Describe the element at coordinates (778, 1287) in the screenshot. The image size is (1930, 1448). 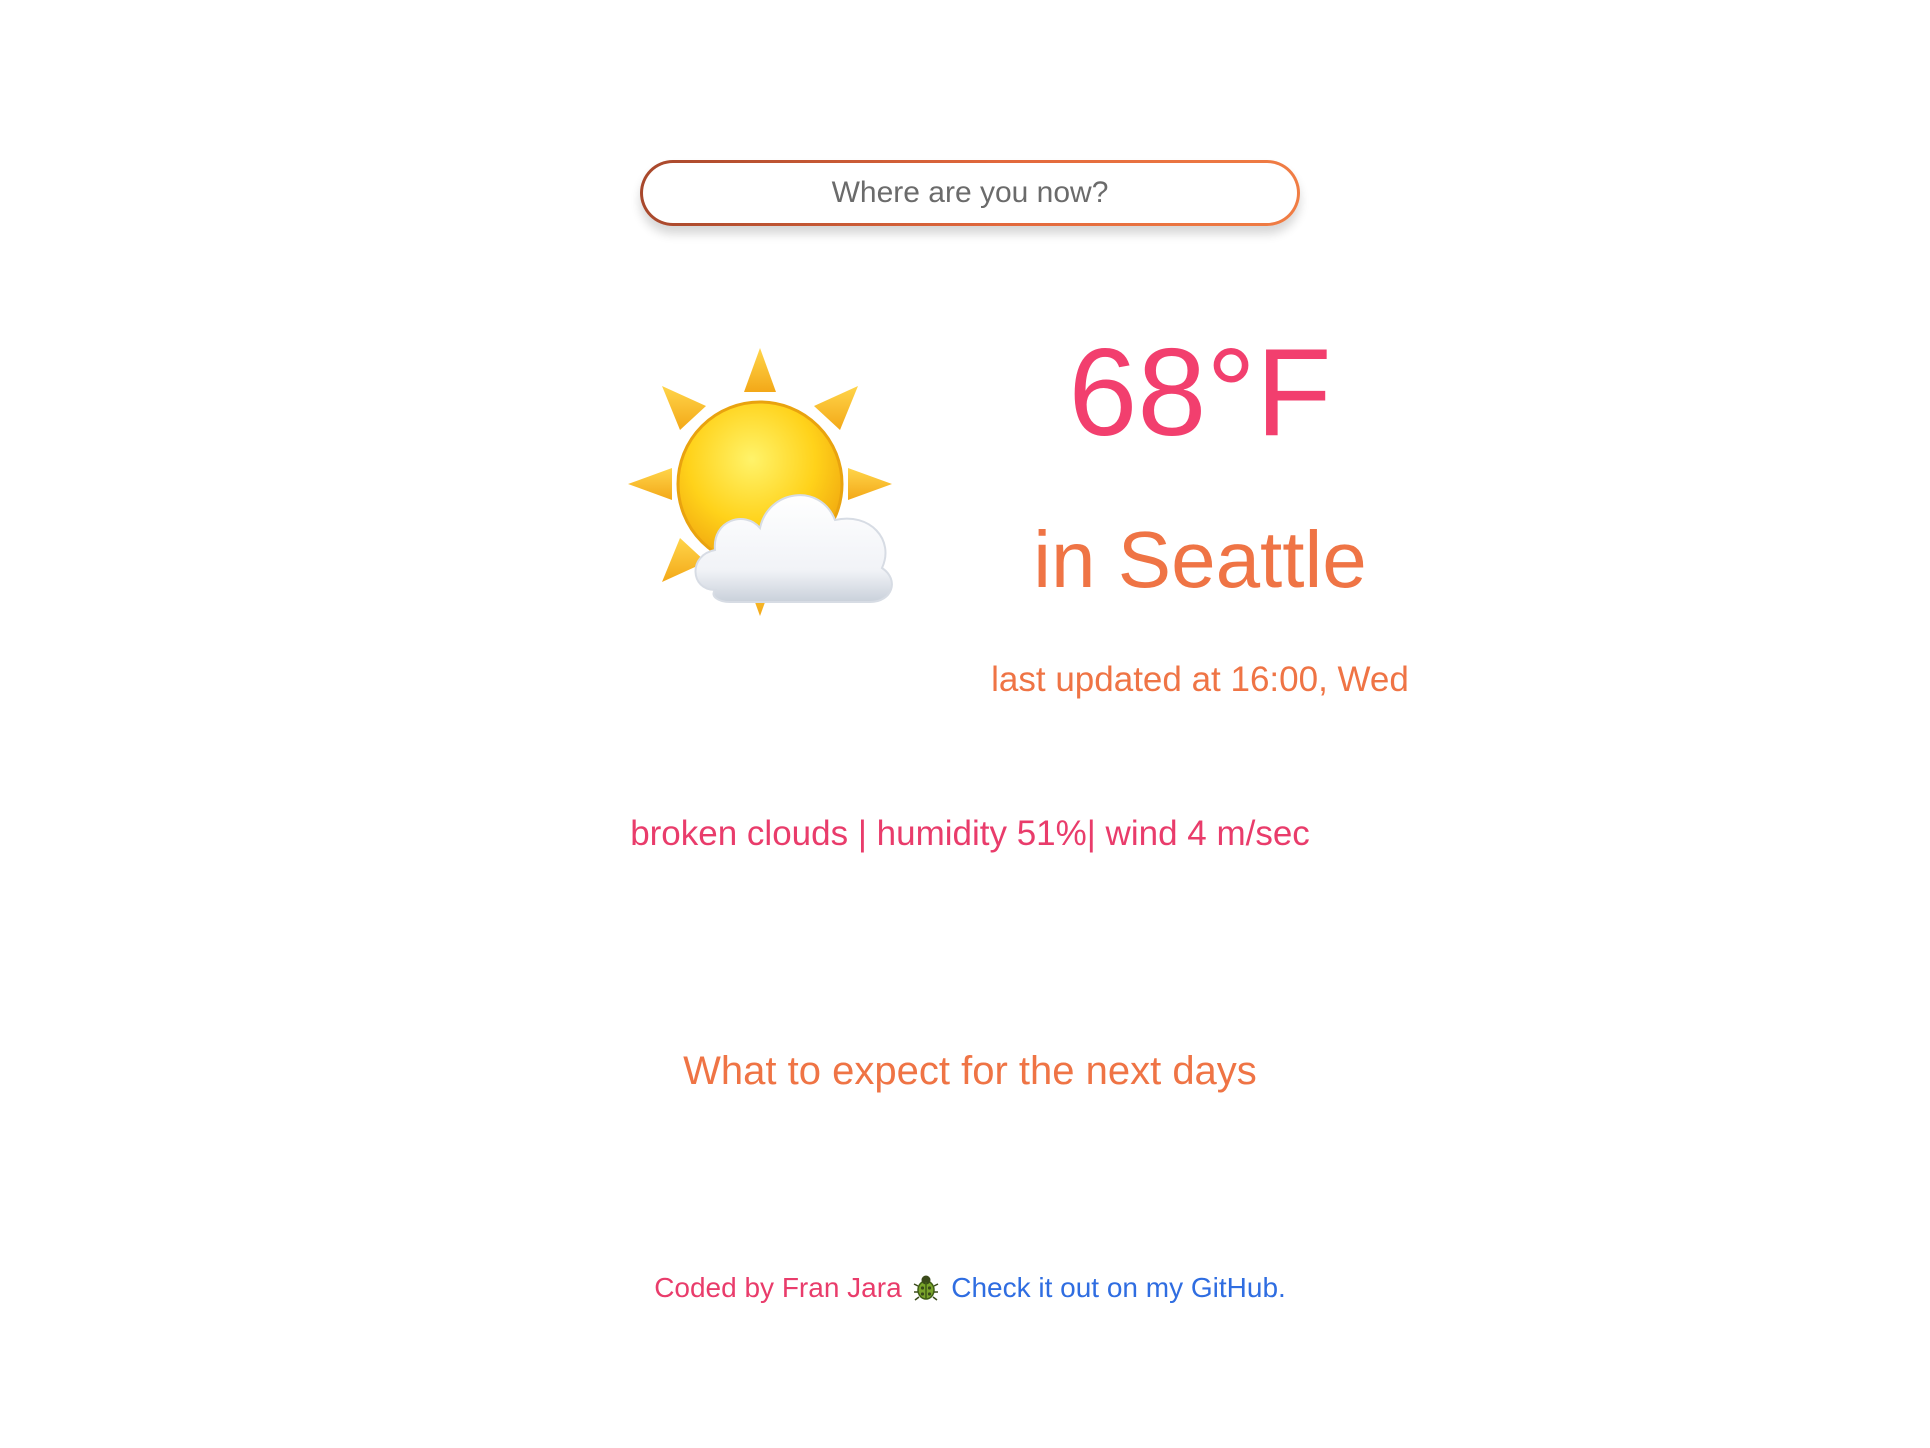
I see `footer-credit: Coded by Fran Jara` at that location.